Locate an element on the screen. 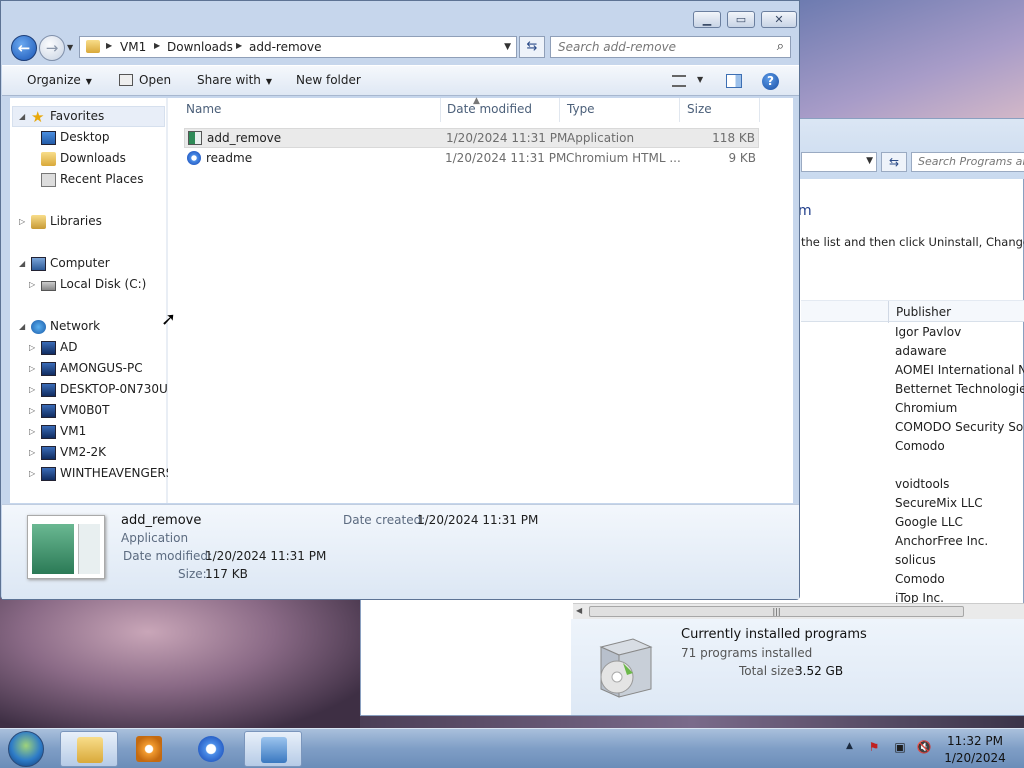  app-icon is located at coordinates (195, 138).